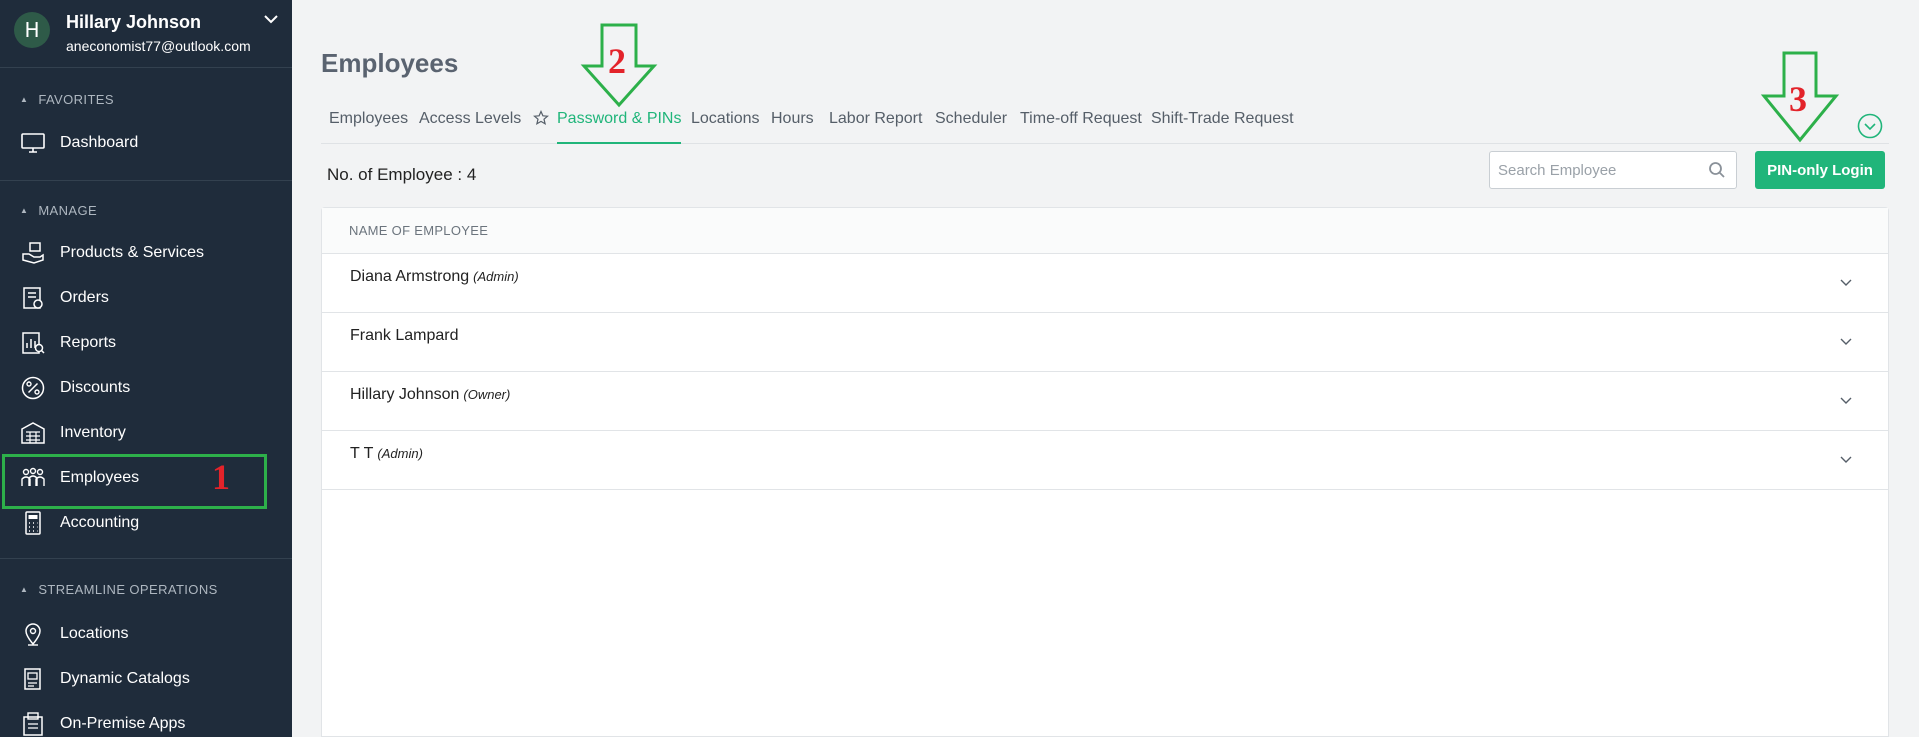 The height and width of the screenshot is (737, 1919). Describe the element at coordinates (32, 679) in the screenshot. I see `catalog-icon` at that location.